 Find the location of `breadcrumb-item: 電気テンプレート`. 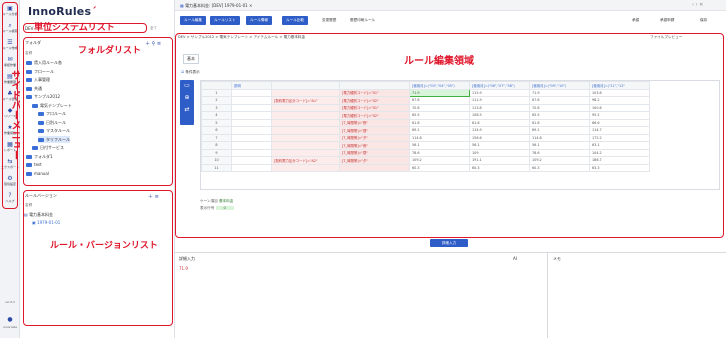

breadcrumb-item: 電気テンプレート is located at coordinates (234, 37).